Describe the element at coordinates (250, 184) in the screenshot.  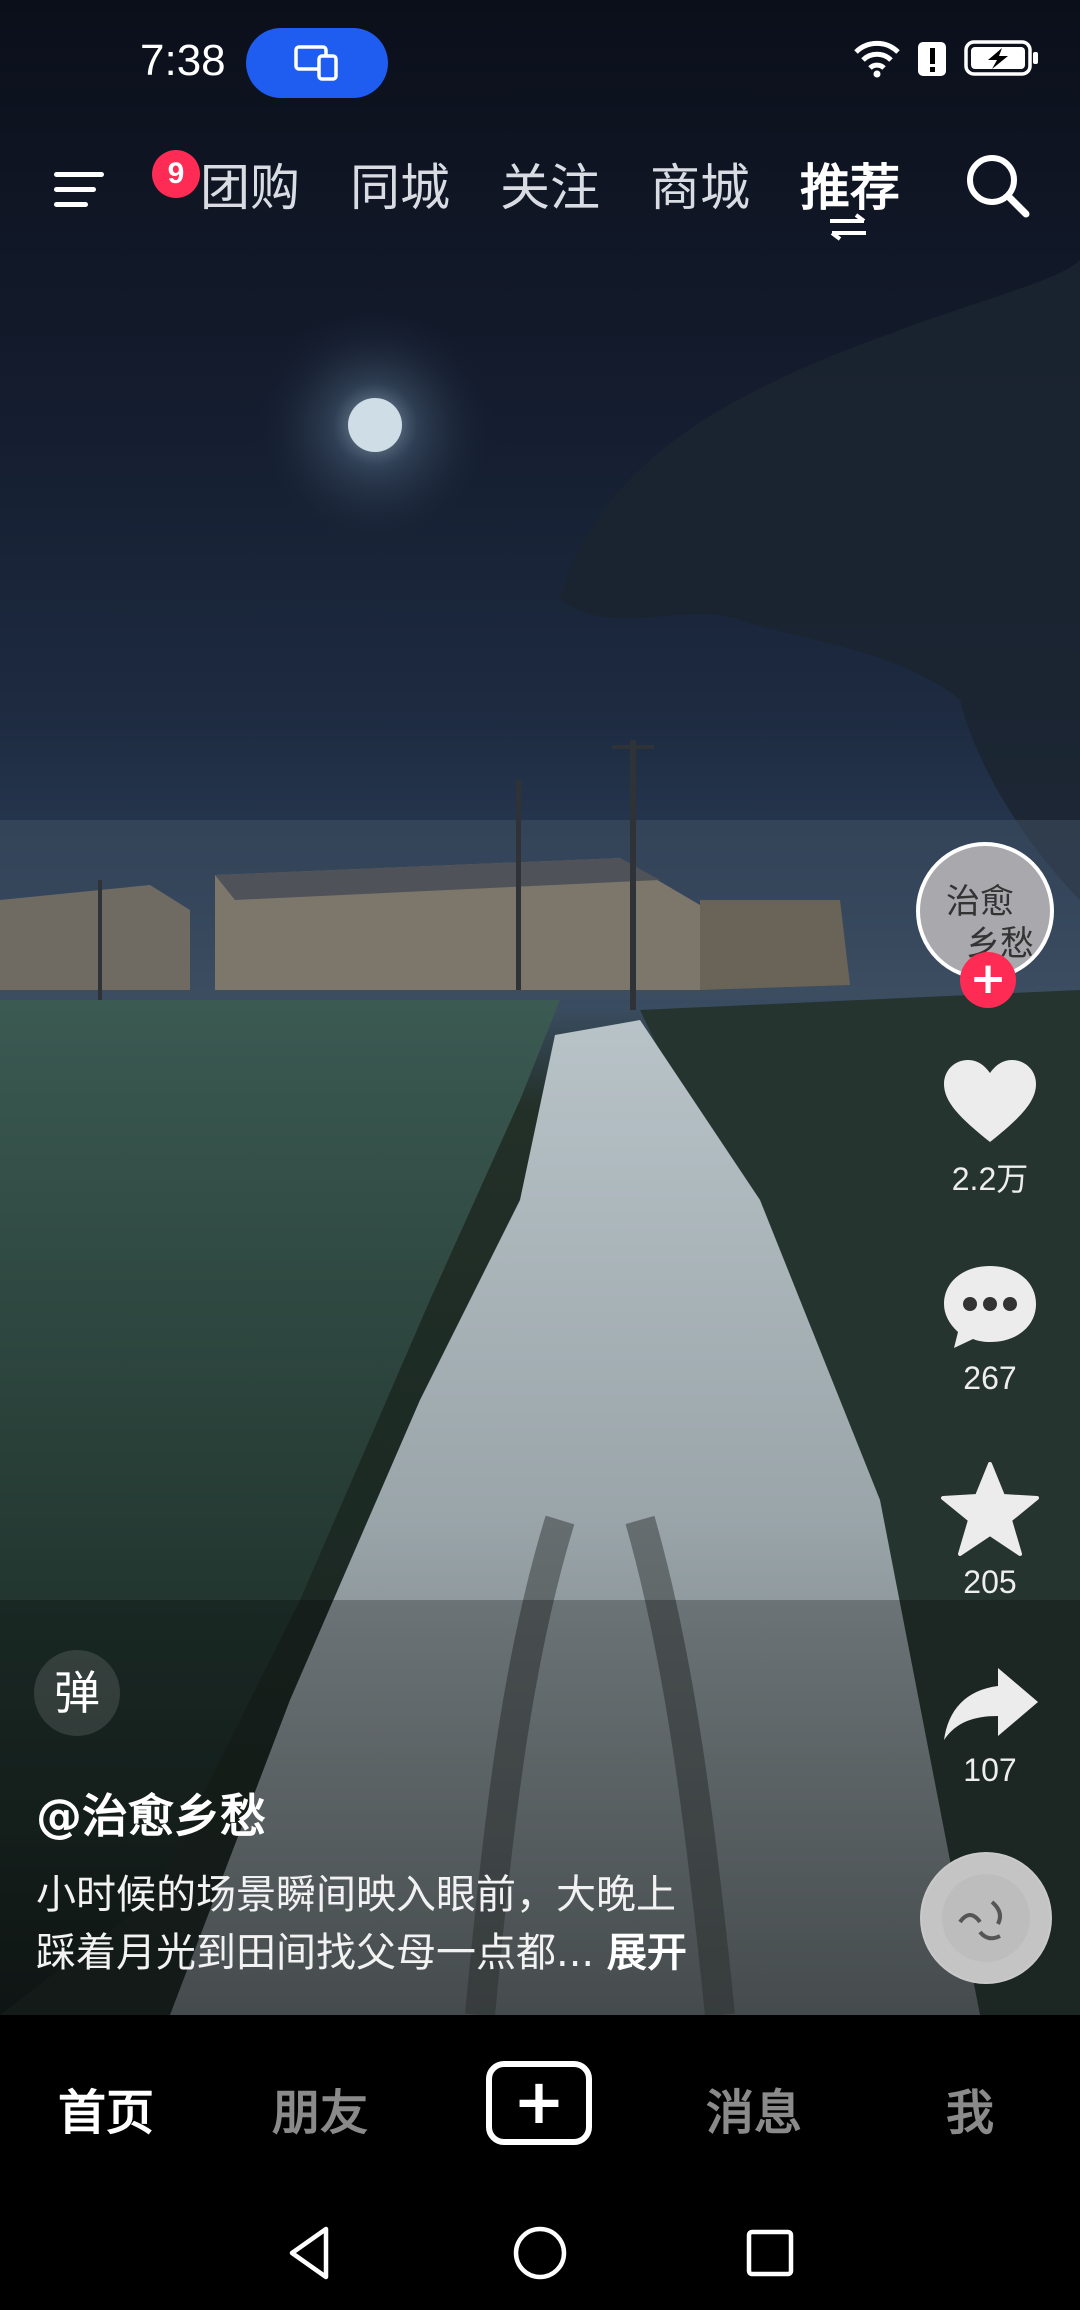
I see `tab-group-buy: 团购` at that location.